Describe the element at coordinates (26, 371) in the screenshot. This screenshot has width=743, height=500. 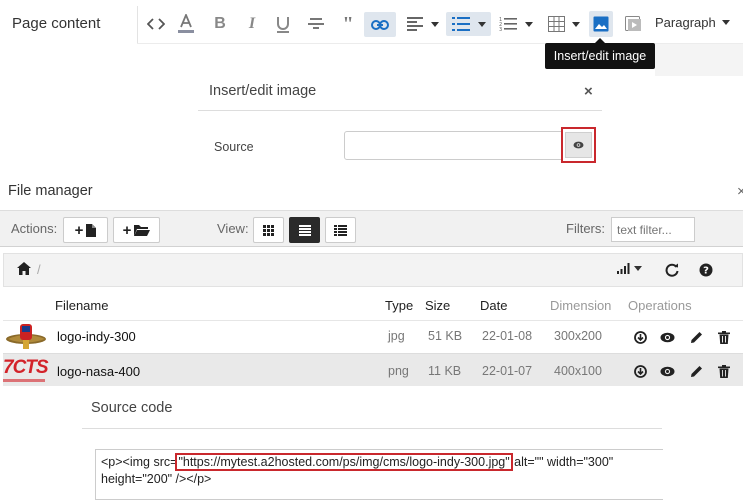
I see `file-thumbnail: 7CTS` at that location.